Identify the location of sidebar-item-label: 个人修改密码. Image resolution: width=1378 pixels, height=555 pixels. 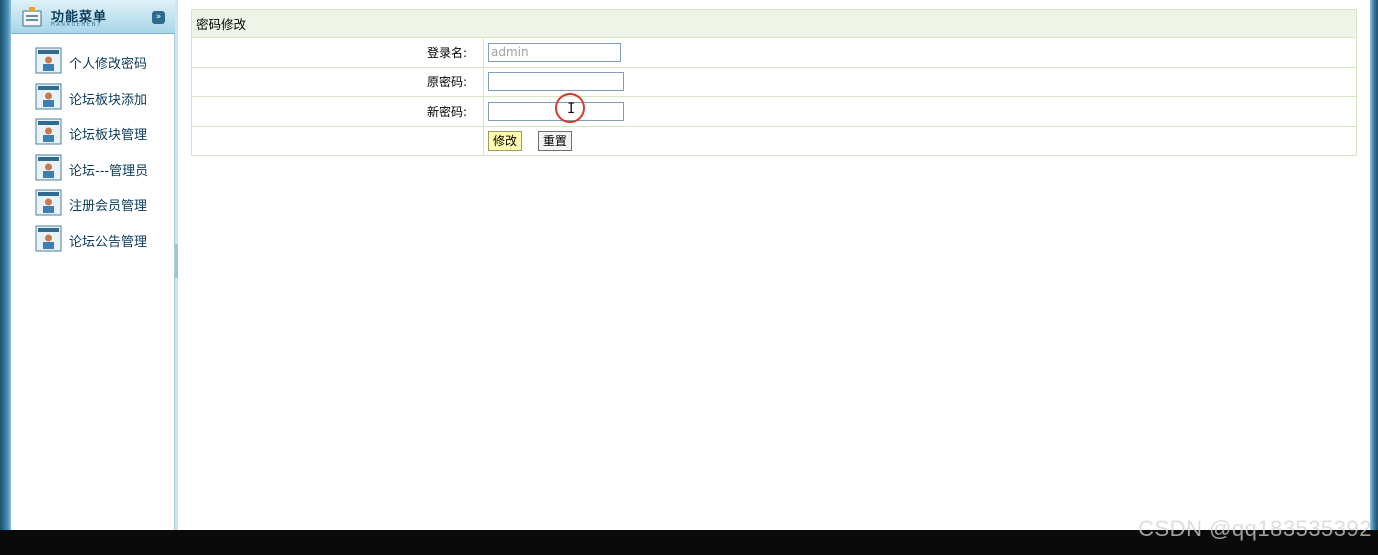
(108, 64).